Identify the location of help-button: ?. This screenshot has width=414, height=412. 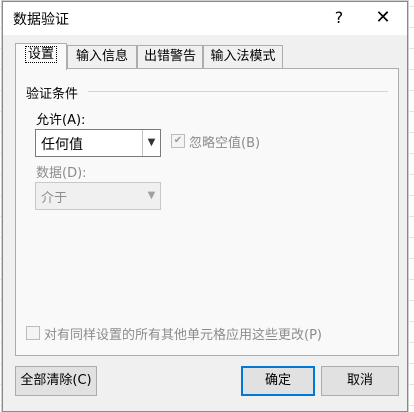
(339, 18).